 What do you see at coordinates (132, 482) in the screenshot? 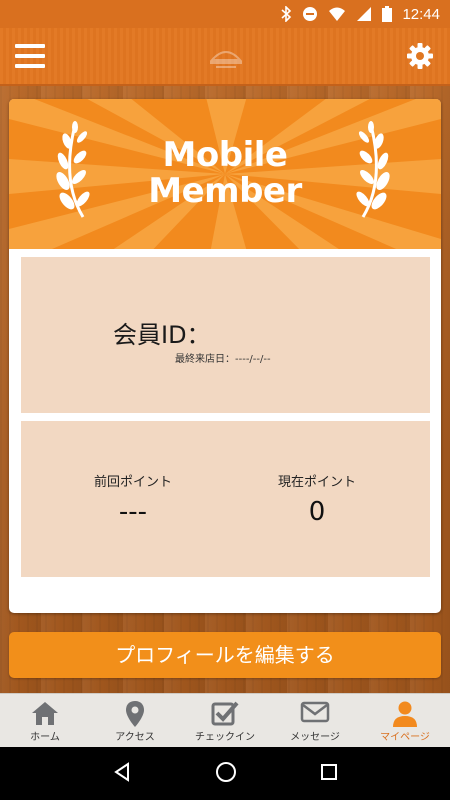
I see `previous-points-label: 前回ポイント` at bounding box center [132, 482].